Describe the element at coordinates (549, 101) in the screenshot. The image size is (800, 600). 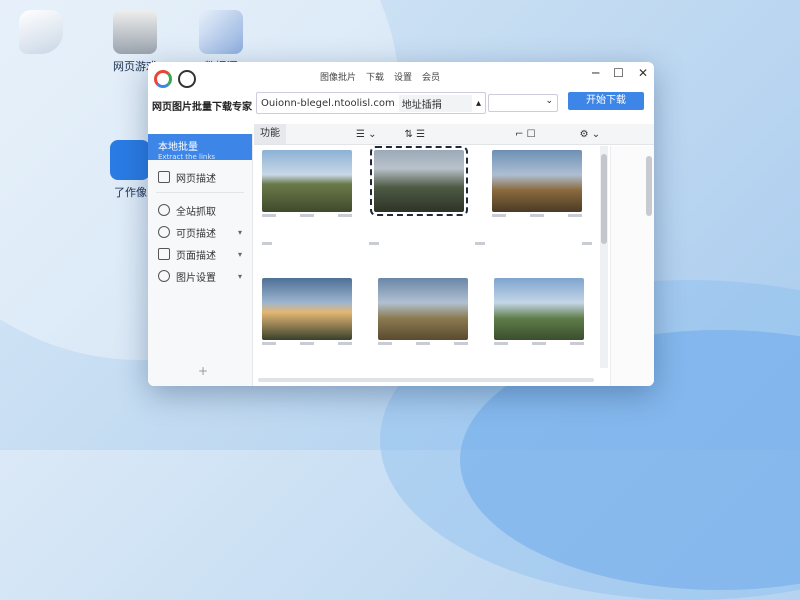
I see `chevron-down-icon: ⌄` at that location.